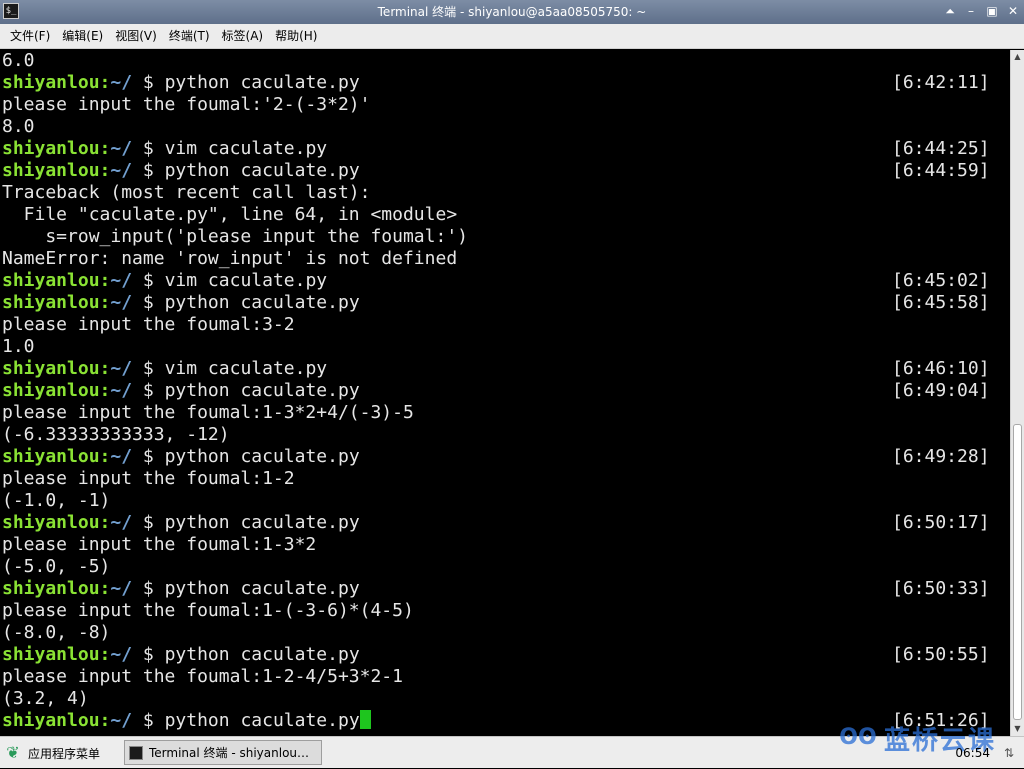  Describe the element at coordinates (64, 753) in the screenshot. I see `applications-menu-label: 应用程序菜单` at that location.